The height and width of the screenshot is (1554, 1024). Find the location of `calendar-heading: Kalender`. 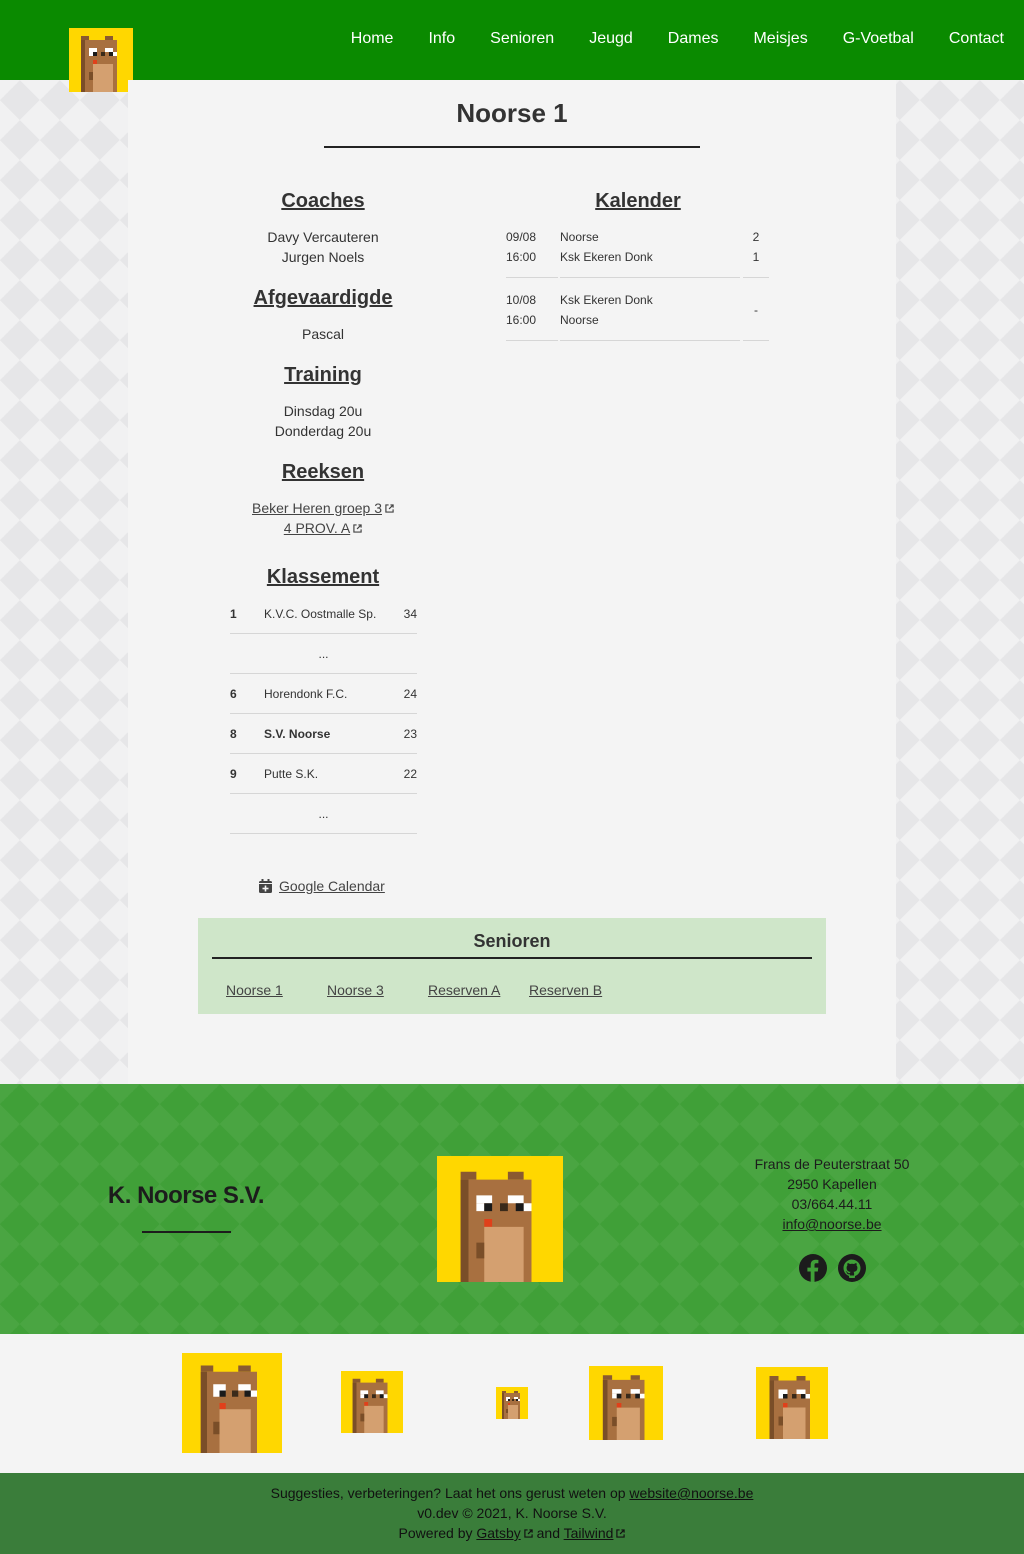

calendar-heading: Kalender is located at coordinates (638, 201).